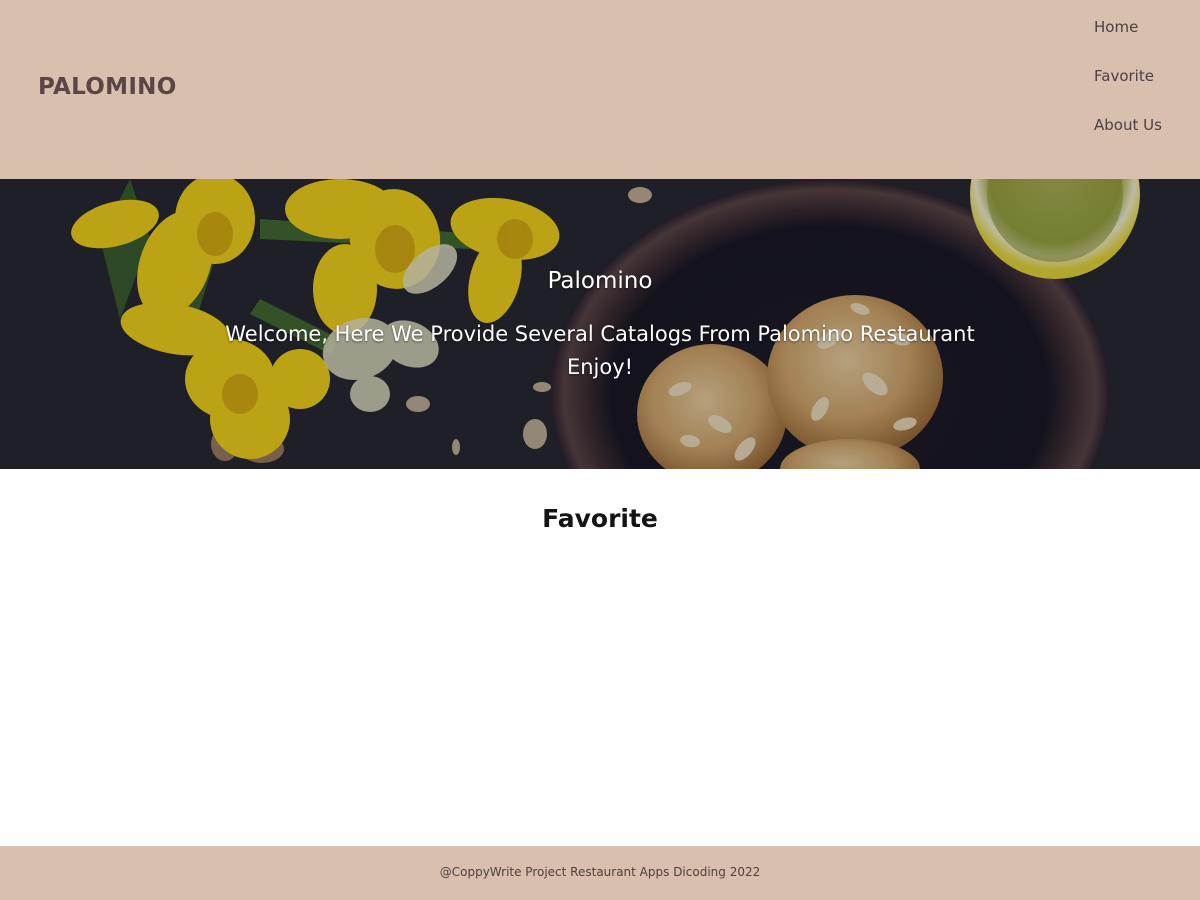 This screenshot has width=1200, height=900. I want to click on nav-home-link: Home, so click(1116, 27).